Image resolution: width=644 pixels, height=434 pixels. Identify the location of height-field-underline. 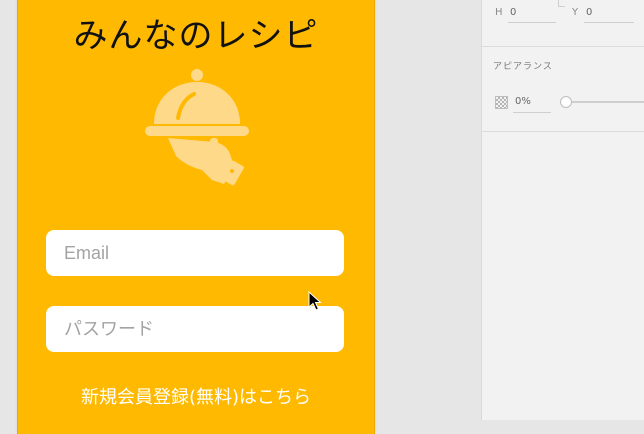
(532, 22).